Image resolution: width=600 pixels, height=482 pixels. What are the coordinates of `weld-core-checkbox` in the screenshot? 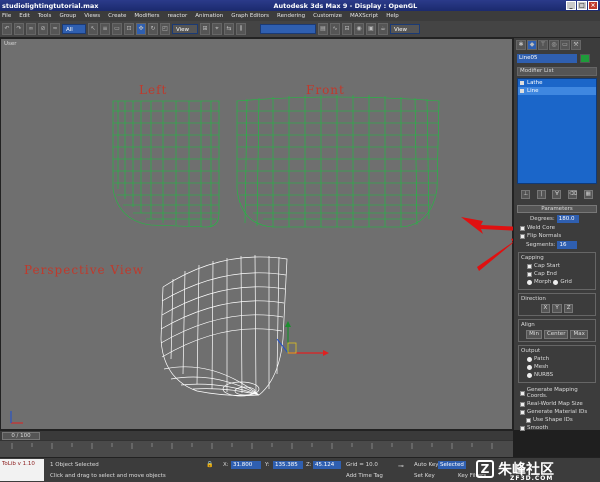 It's located at (522, 228).